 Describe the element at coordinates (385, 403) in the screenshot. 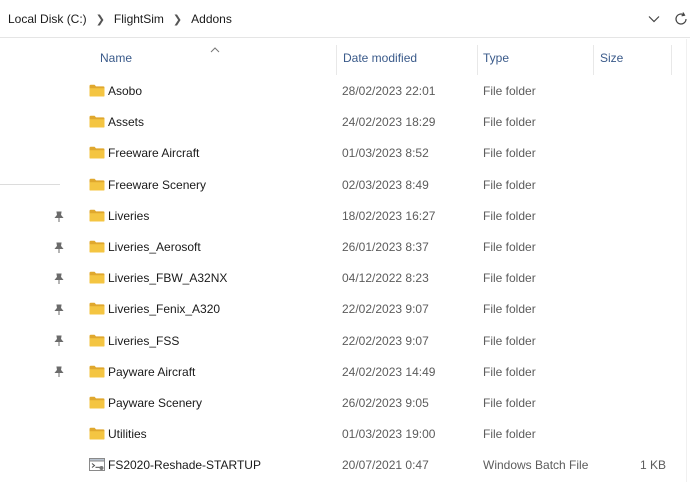

I see `item-date-modified: 26/02/2023 9:05` at that location.